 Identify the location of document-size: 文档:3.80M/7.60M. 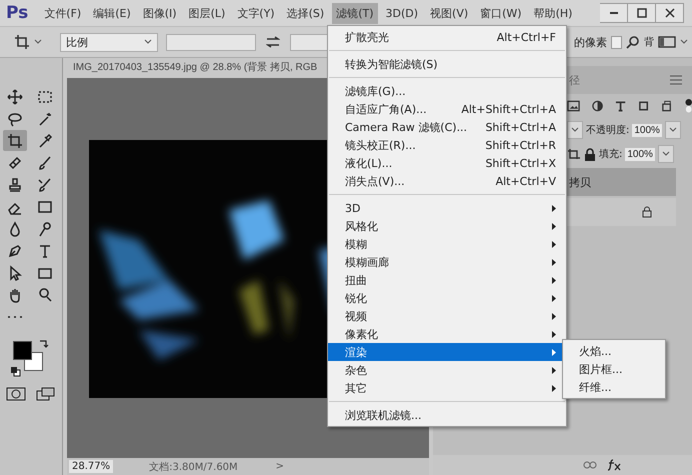
(193, 467).